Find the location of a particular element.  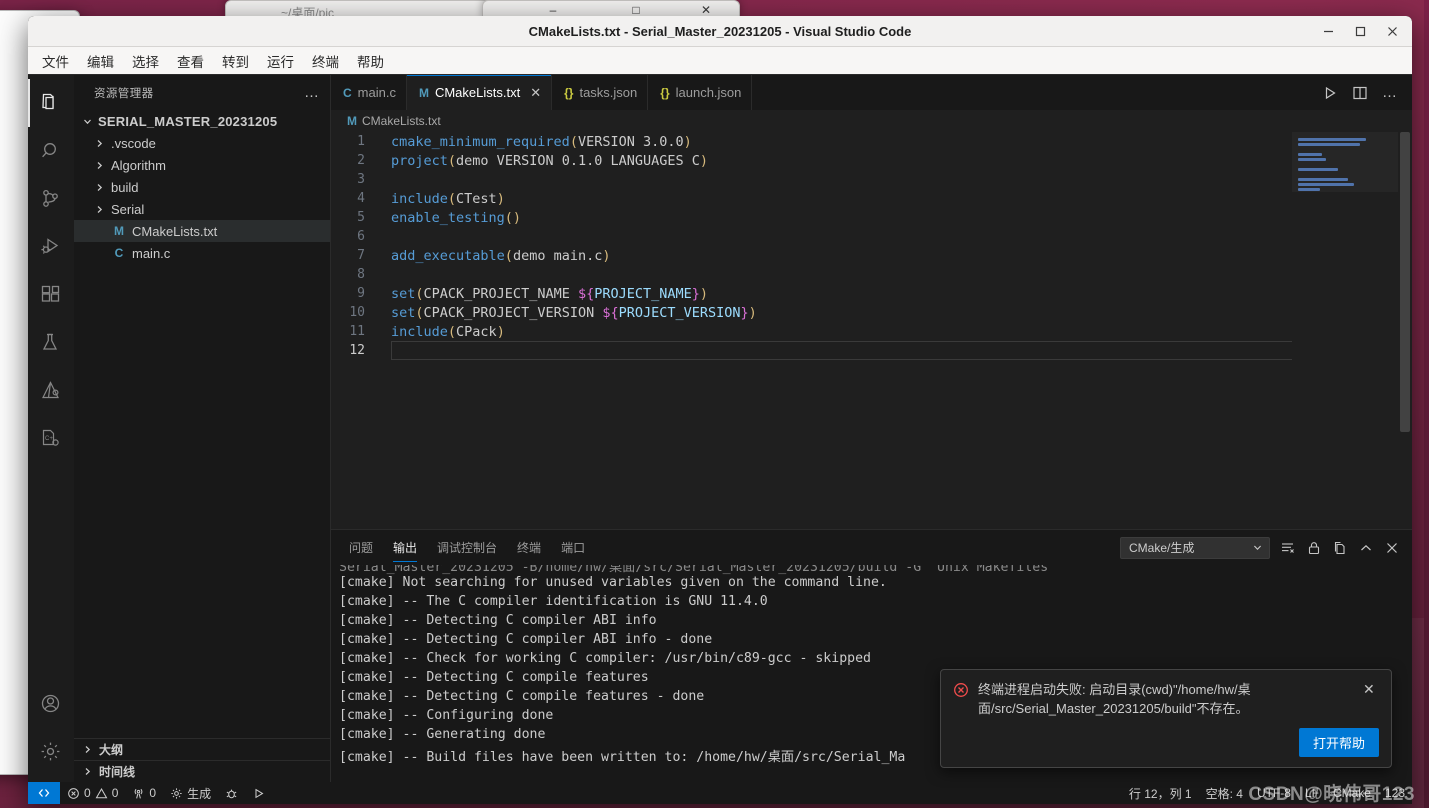

breadcrumb: M CMakeLists.txt is located at coordinates (871, 121).